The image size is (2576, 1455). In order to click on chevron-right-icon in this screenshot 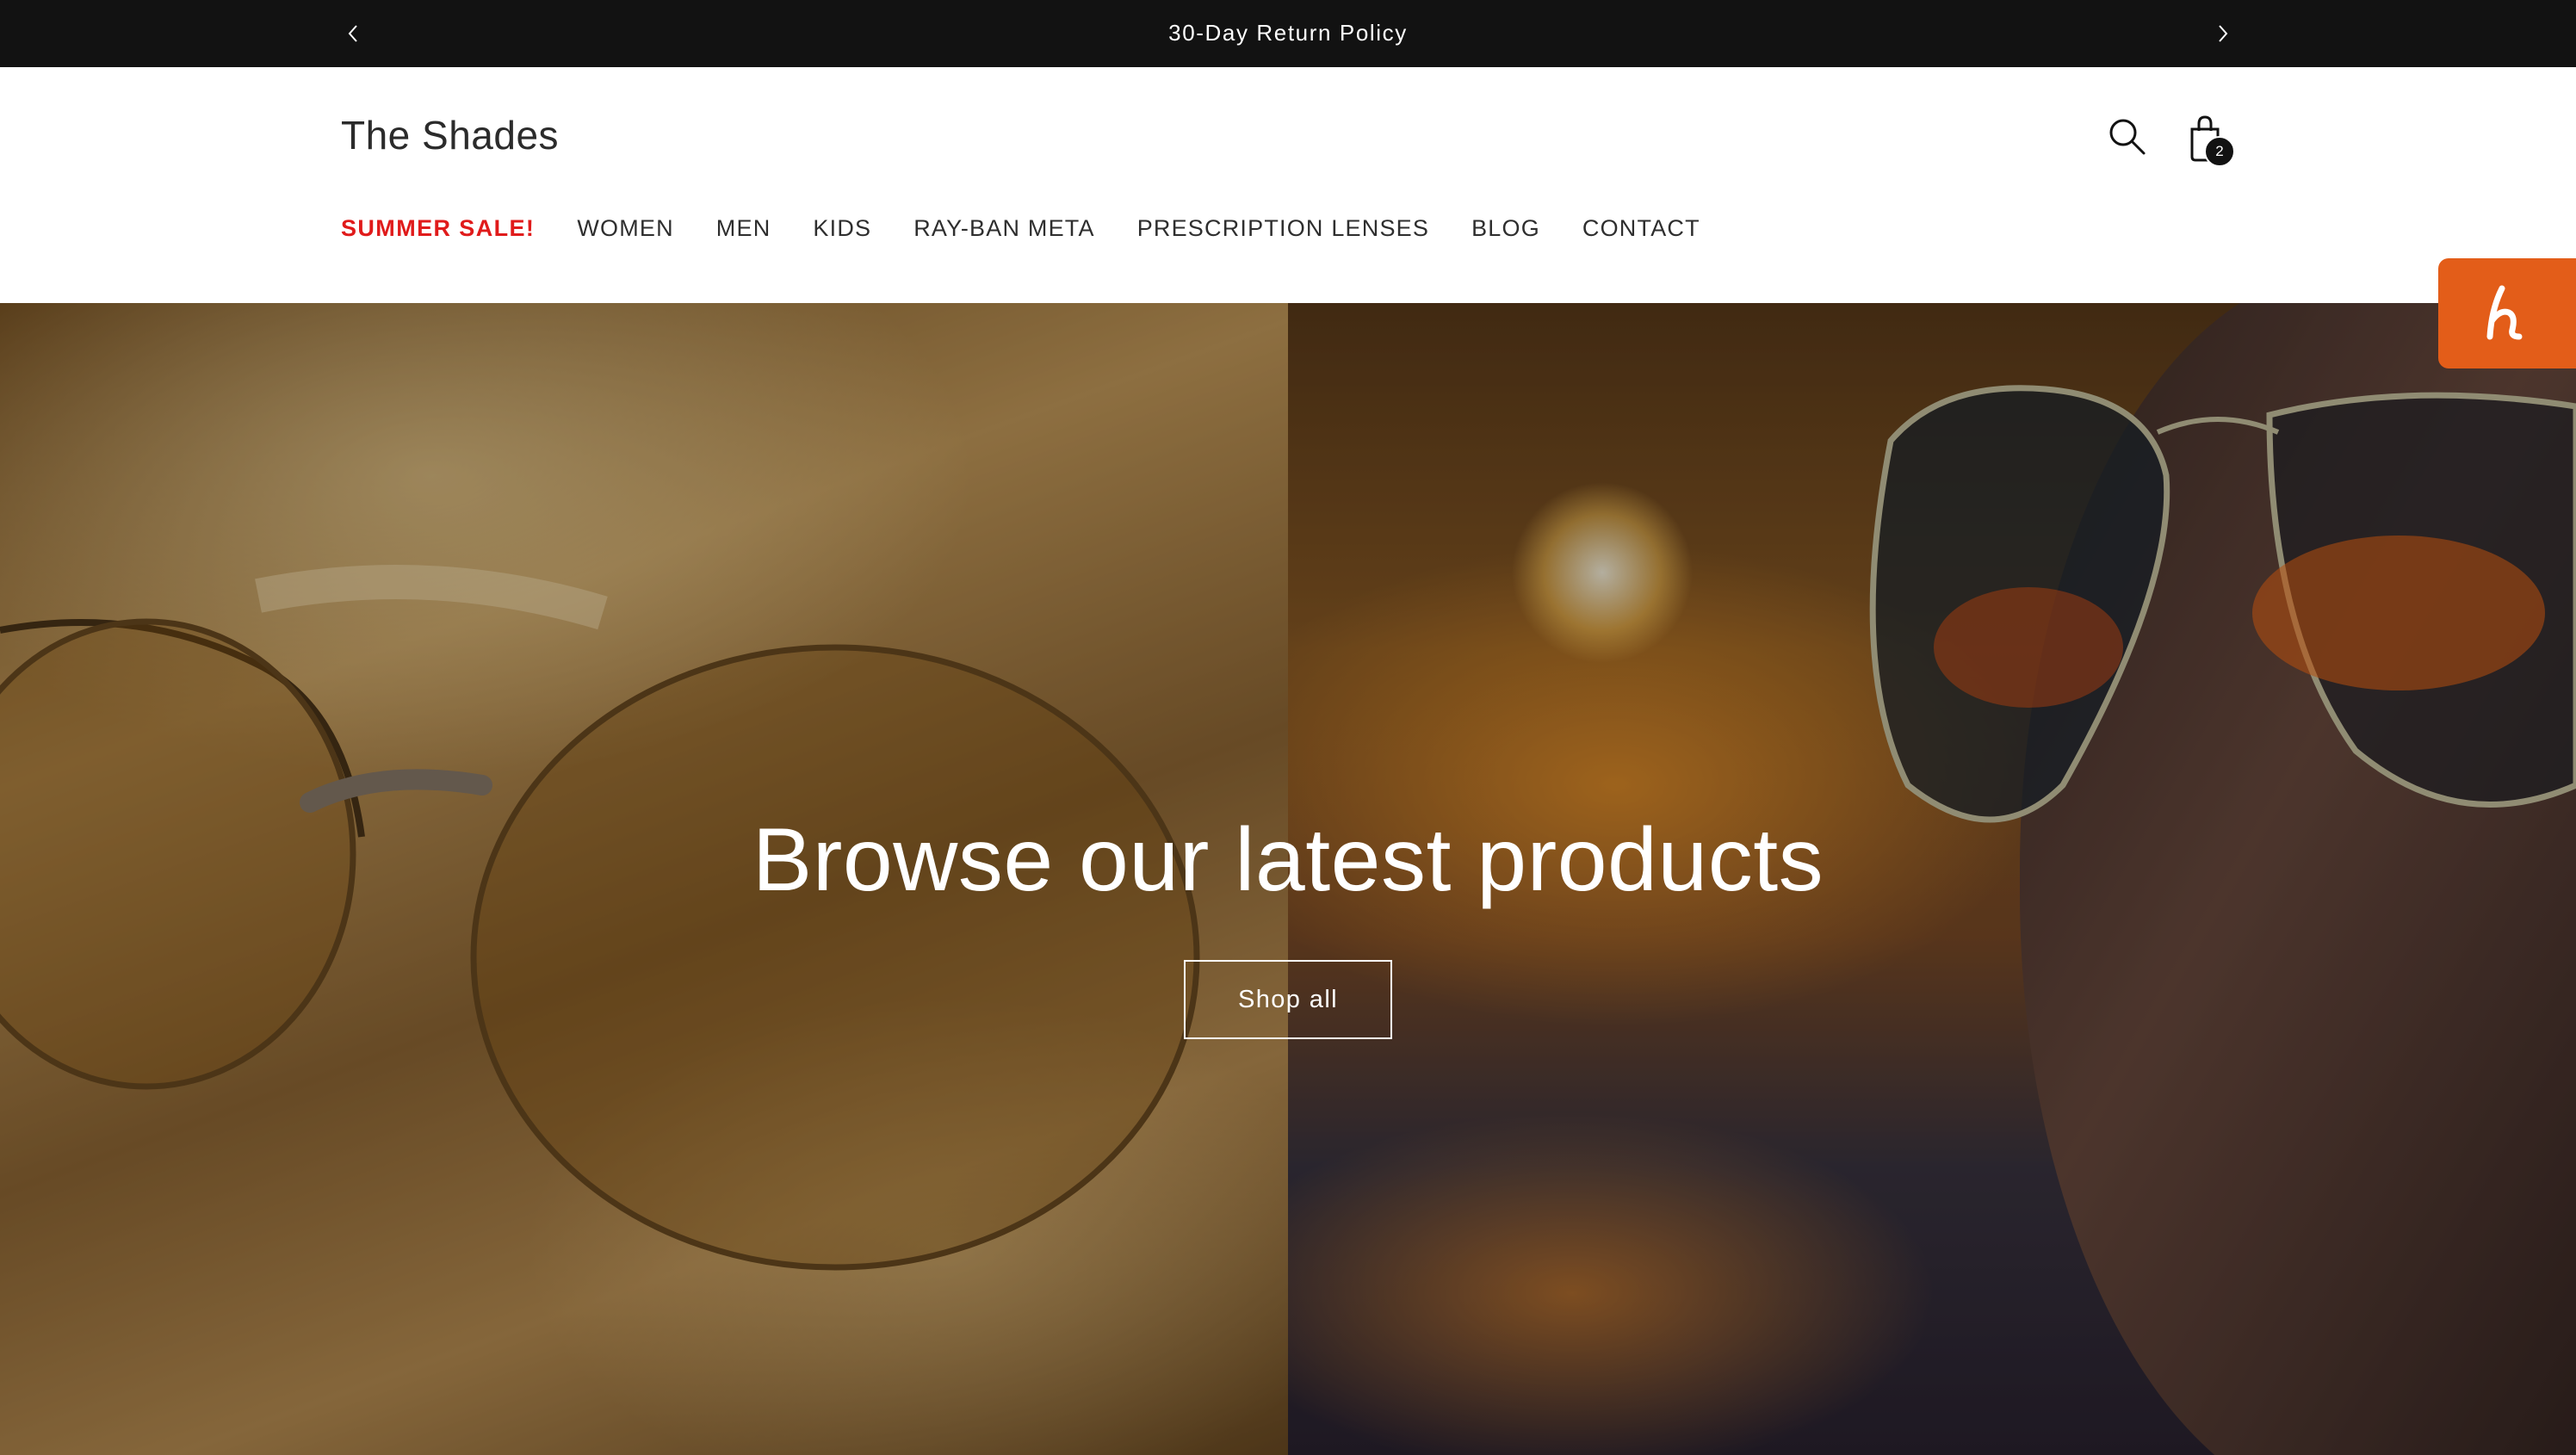, I will do `click(2223, 33)`.